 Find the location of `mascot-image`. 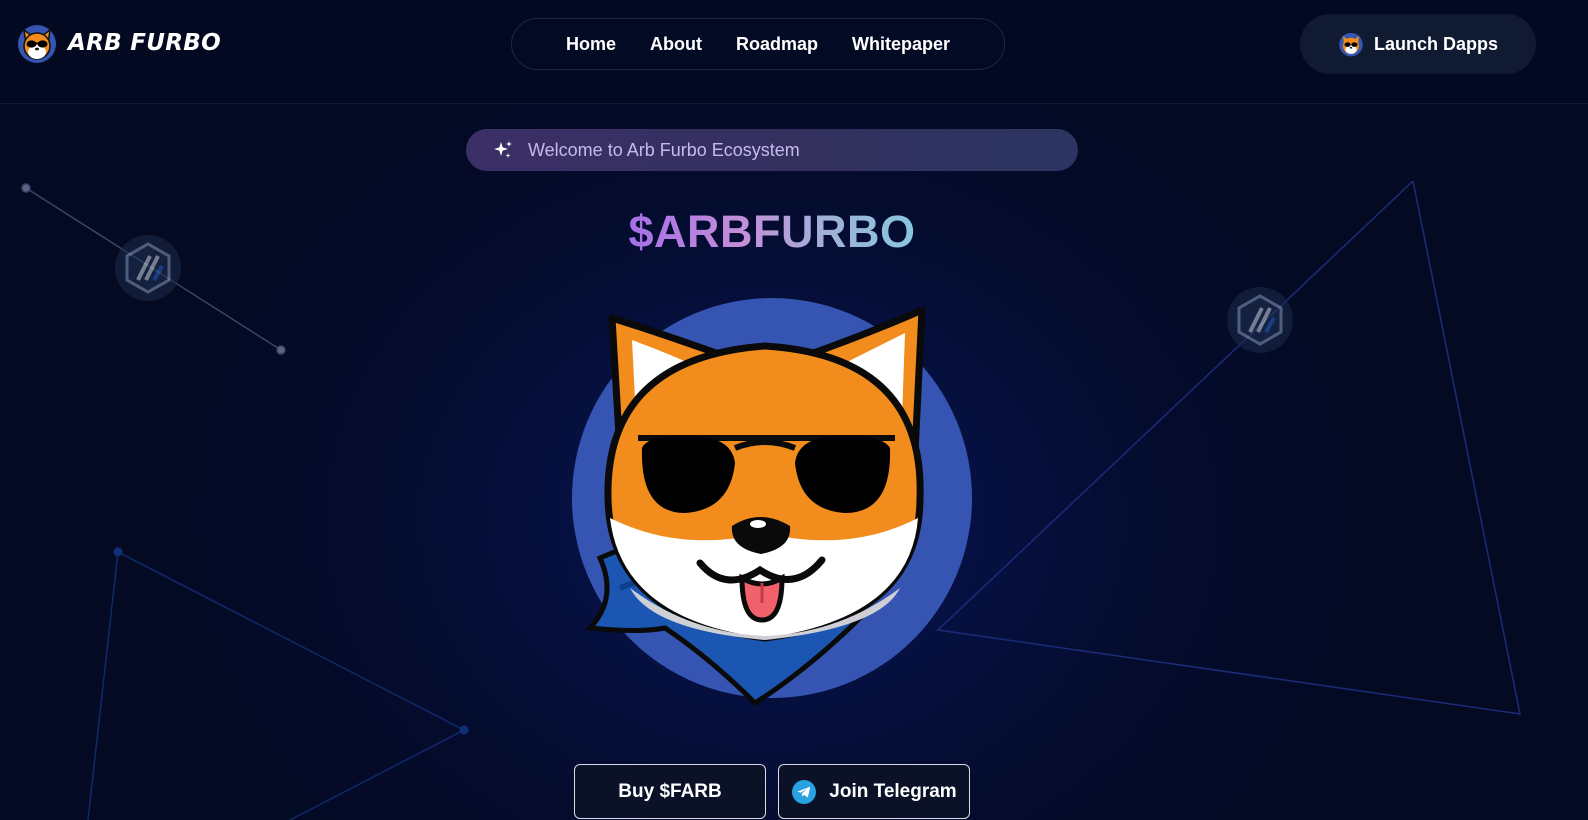

mascot-image is located at coordinates (772, 502).